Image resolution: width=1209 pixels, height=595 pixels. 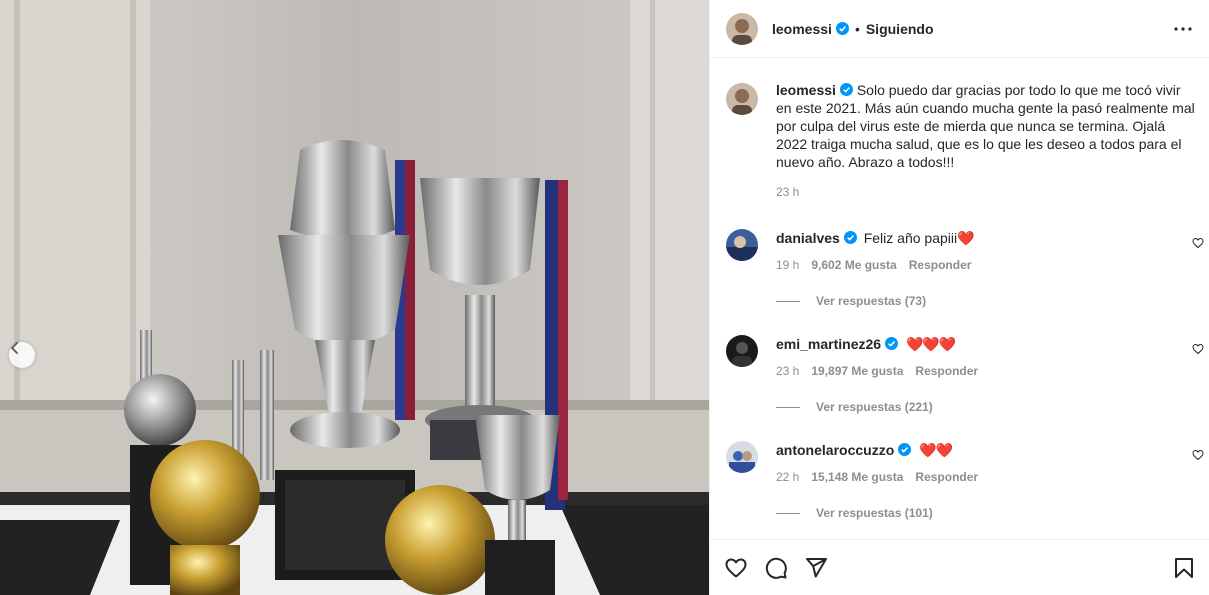 What do you see at coordinates (986, 371) in the screenshot?
I see `comment-meta: 23 h 19,897 Me gusta Responder` at bounding box center [986, 371].